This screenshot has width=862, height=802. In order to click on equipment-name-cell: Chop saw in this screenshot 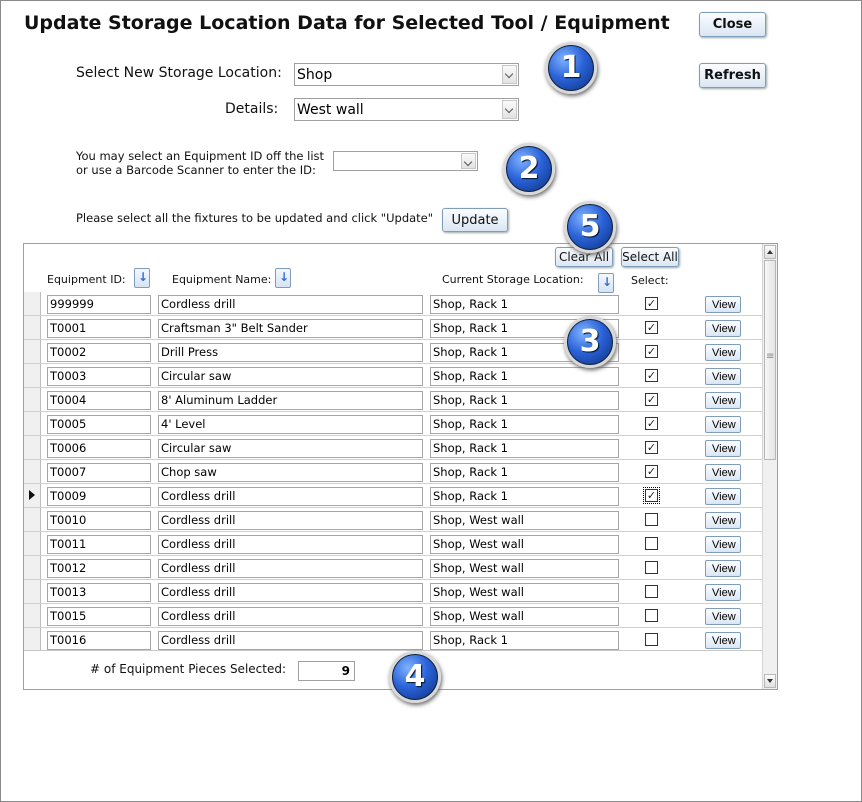, I will do `click(290, 472)`.